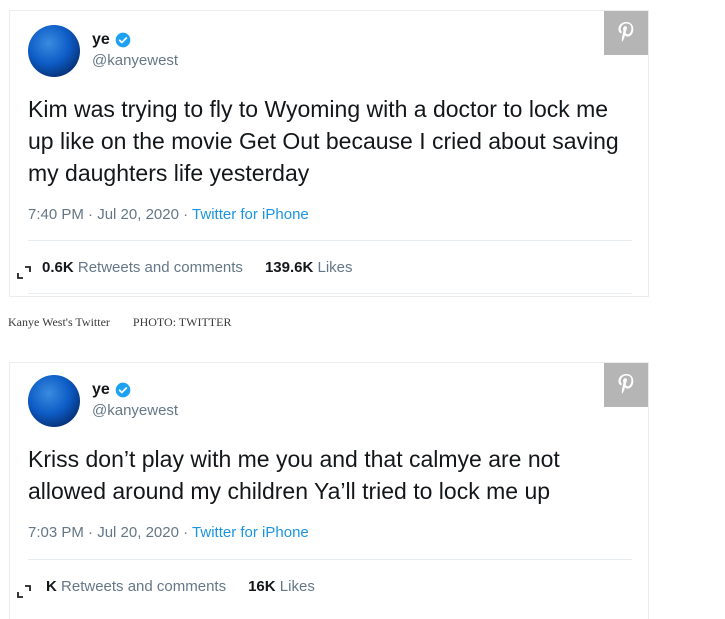  Describe the element at coordinates (56, 214) in the screenshot. I see `tweet-time: 7:40 PM` at that location.